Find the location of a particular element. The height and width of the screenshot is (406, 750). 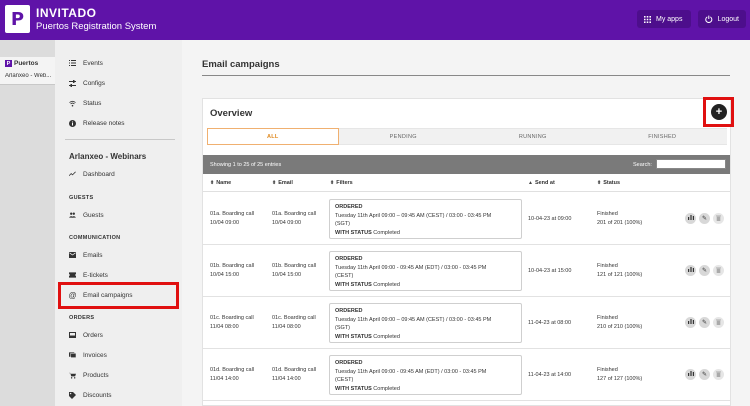

title-divider is located at coordinates (466, 75).